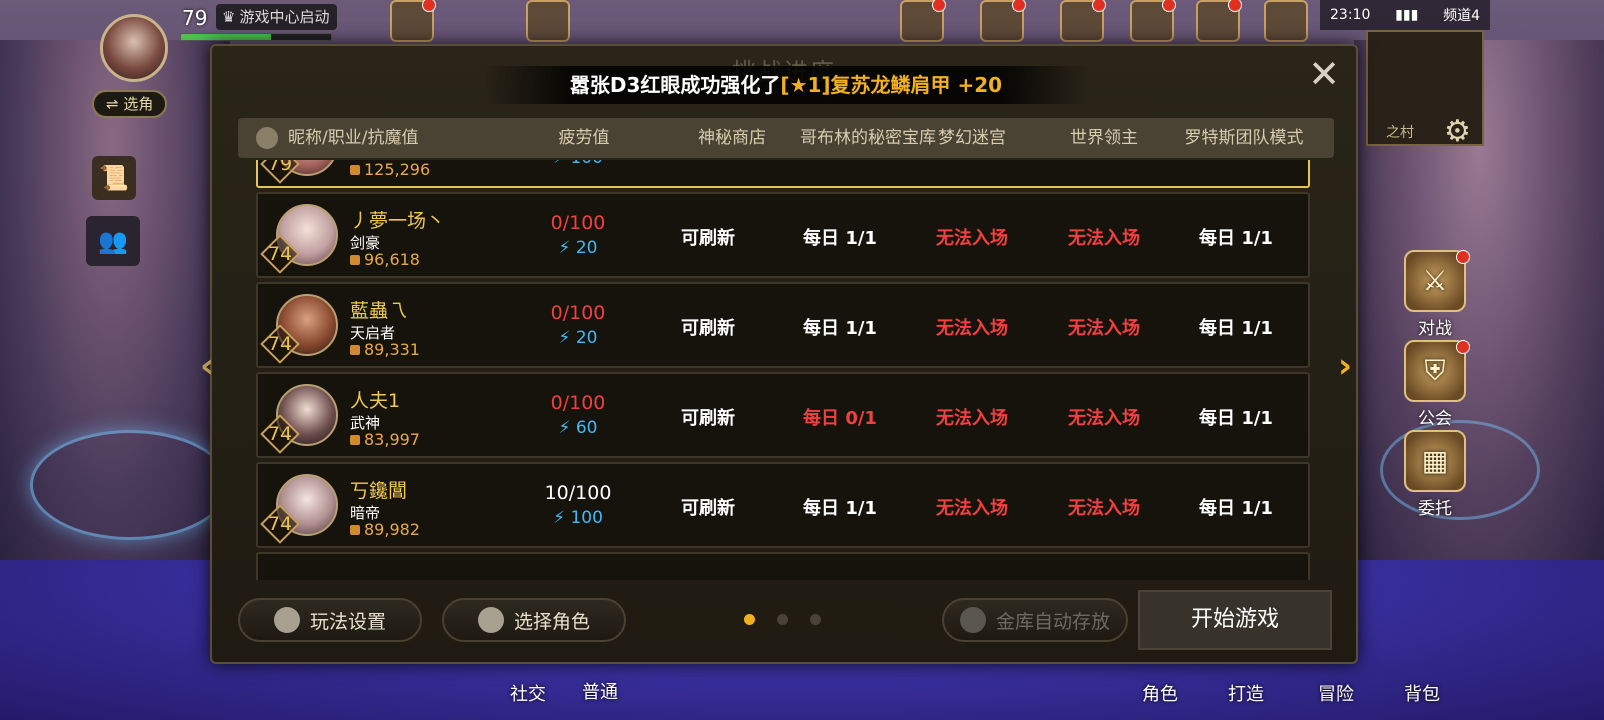 Image resolution: width=1604 pixels, height=720 pixels. I want to click on game-center-chip: ♛ 游戏中心启动, so click(277, 17).